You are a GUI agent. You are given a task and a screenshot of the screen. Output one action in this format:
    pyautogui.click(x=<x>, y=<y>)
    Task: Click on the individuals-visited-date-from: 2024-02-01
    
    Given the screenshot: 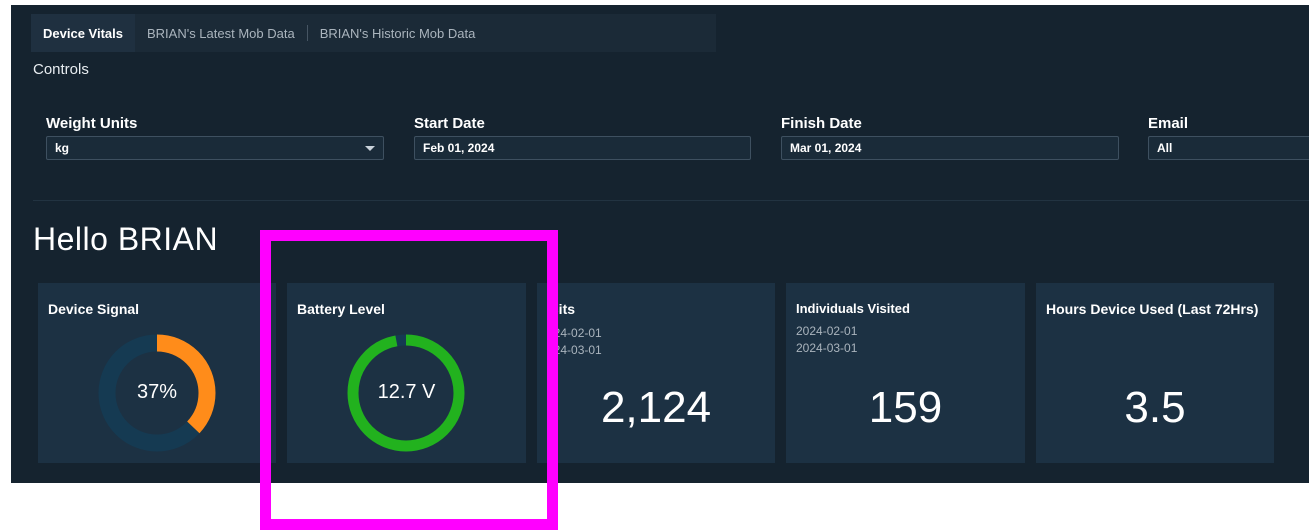 What is the action you would take?
    pyautogui.click(x=827, y=331)
    